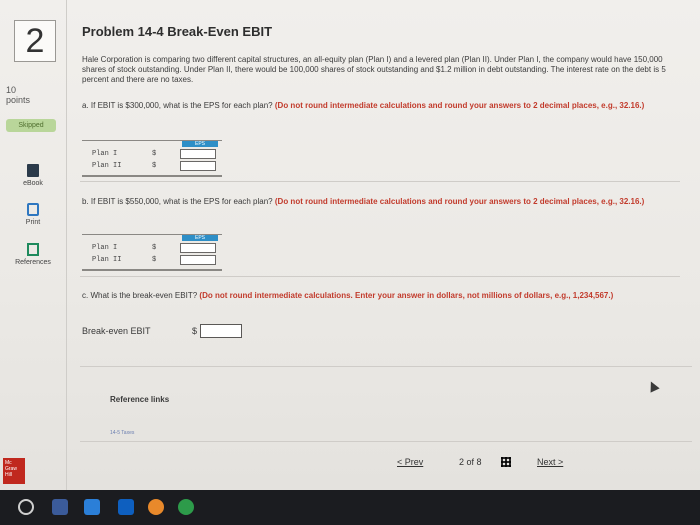 Image resolution: width=700 pixels, height=525 pixels. What do you see at coordinates (33, 183) in the screenshot?
I see `ebook-label: eBook` at bounding box center [33, 183].